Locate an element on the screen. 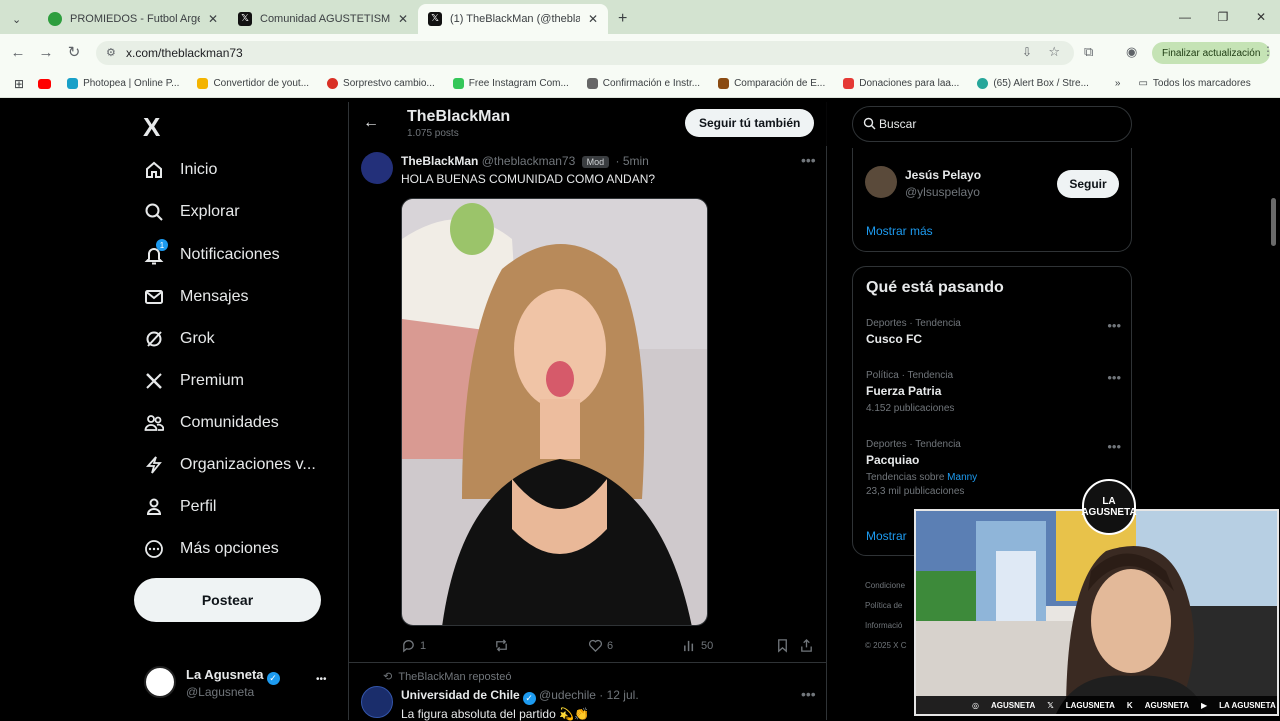 Image resolution: width=1280 pixels, height=721 pixels. x-favicon-icon: 𝕏 is located at coordinates (435, 19).